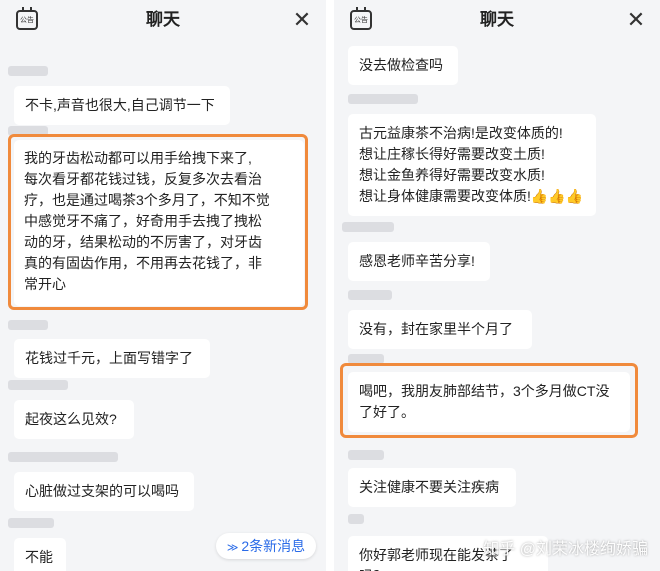 Image resolution: width=660 pixels, height=571 pixels. Describe the element at coordinates (440, 329) in the screenshot. I see `chat-message: 没有，封在家里半个月了` at that location.